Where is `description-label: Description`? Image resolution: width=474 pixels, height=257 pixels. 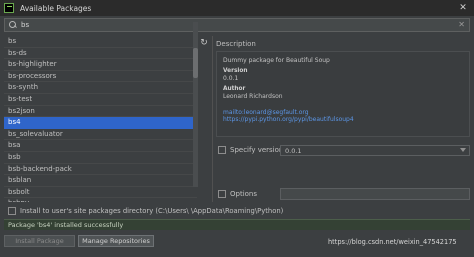 description-label: Description is located at coordinates (236, 44).